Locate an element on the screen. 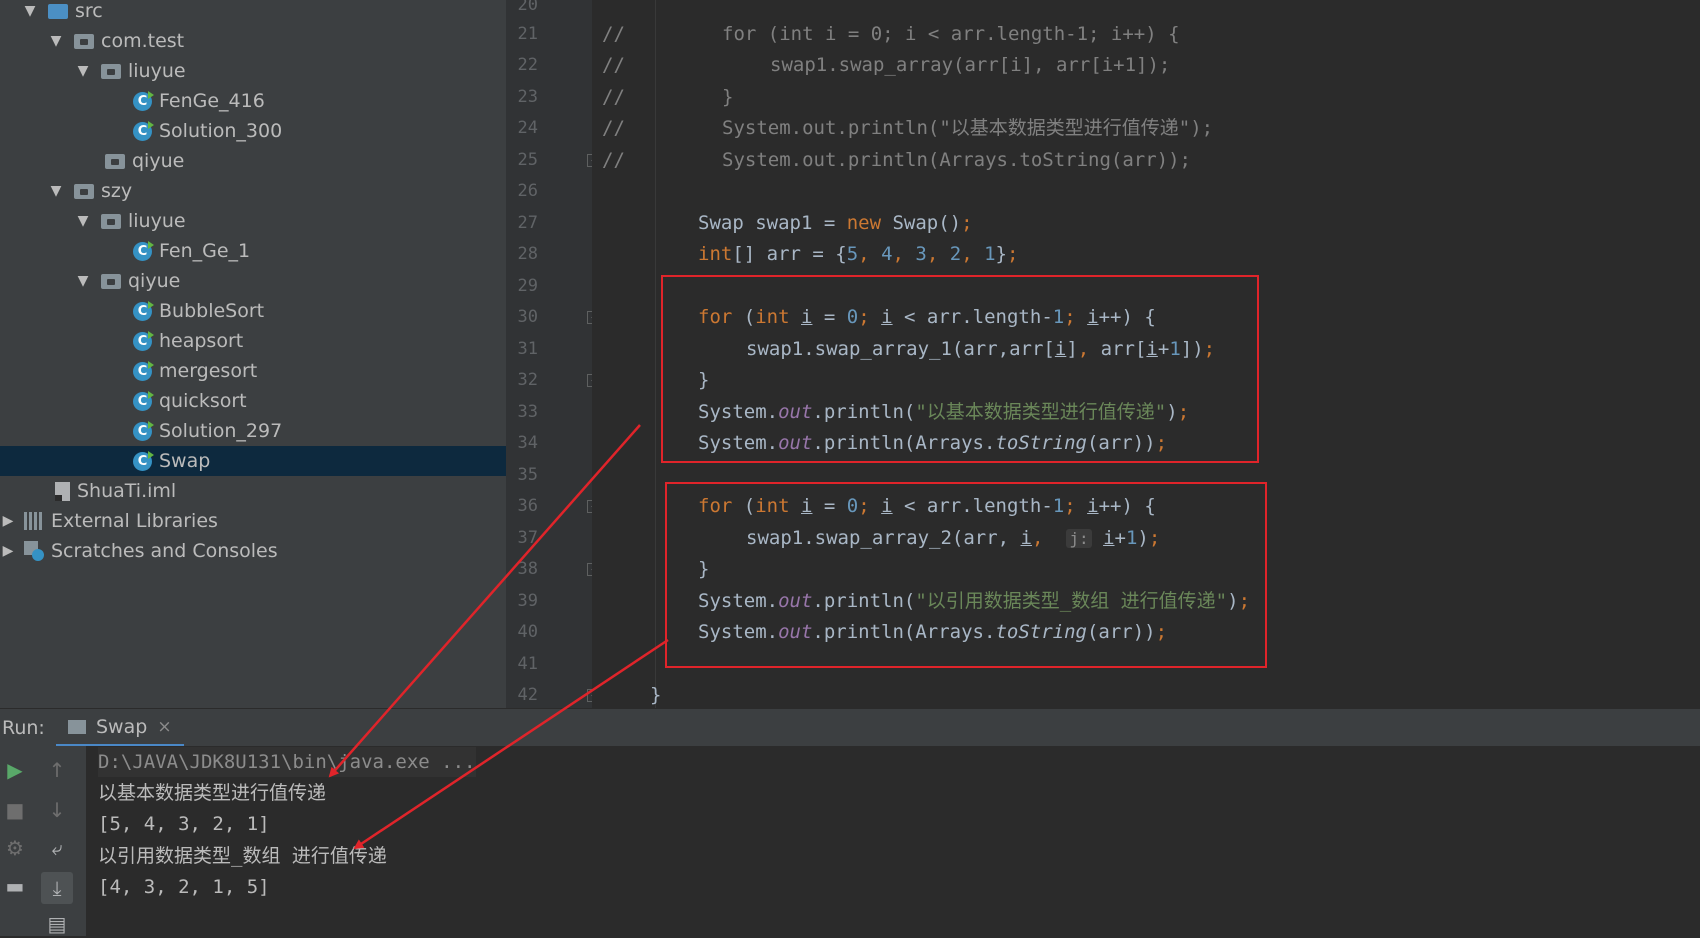 This screenshot has height=938, width=1700. print-icon: ▤ is located at coordinates (57, 924).